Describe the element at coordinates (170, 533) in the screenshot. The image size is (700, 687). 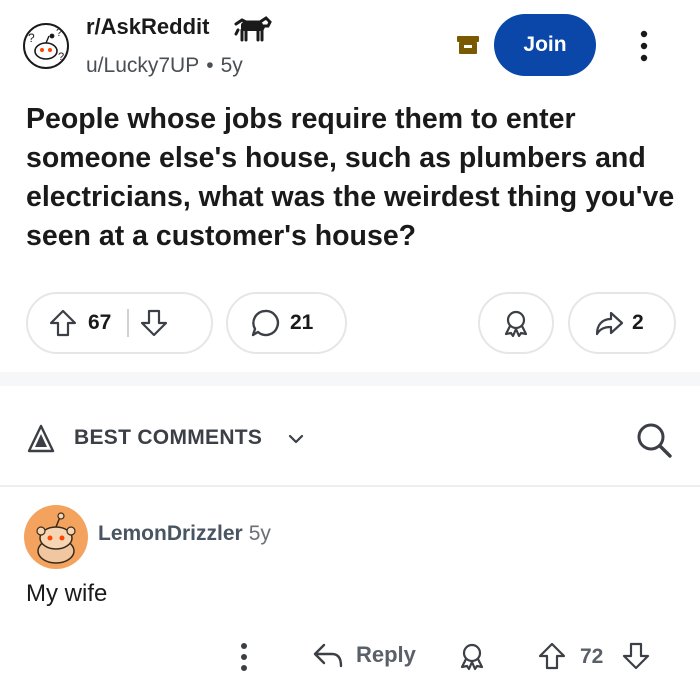
I see `comment-author: LemonDrizzler` at that location.